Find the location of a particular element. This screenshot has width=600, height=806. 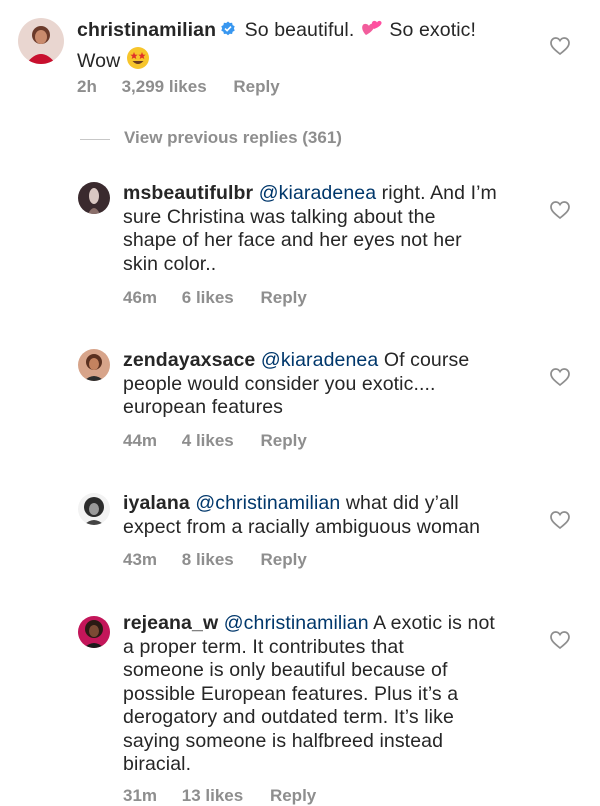

divider is located at coordinates (95, 139).